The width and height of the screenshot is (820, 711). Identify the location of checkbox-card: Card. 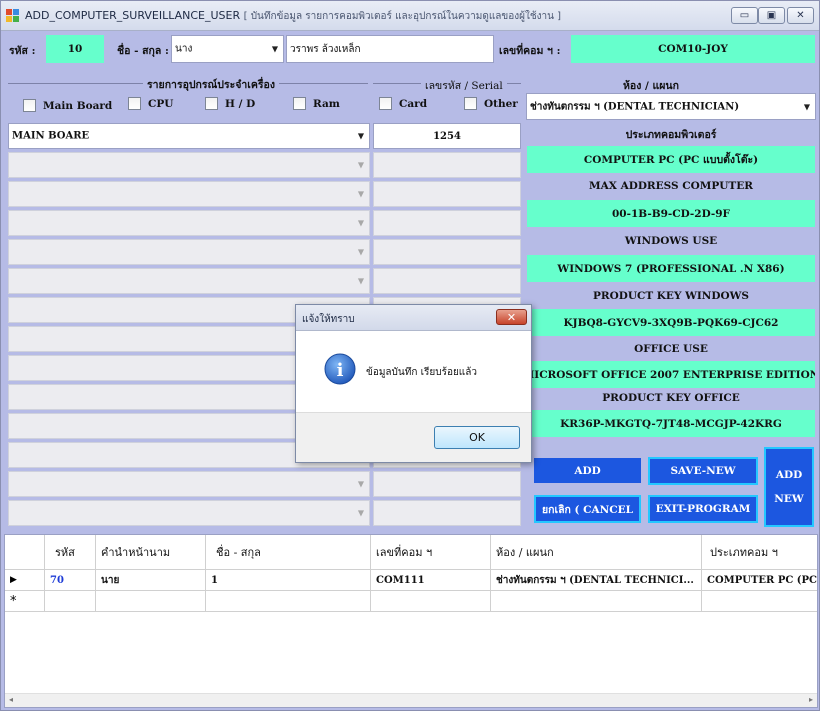
(403, 103).